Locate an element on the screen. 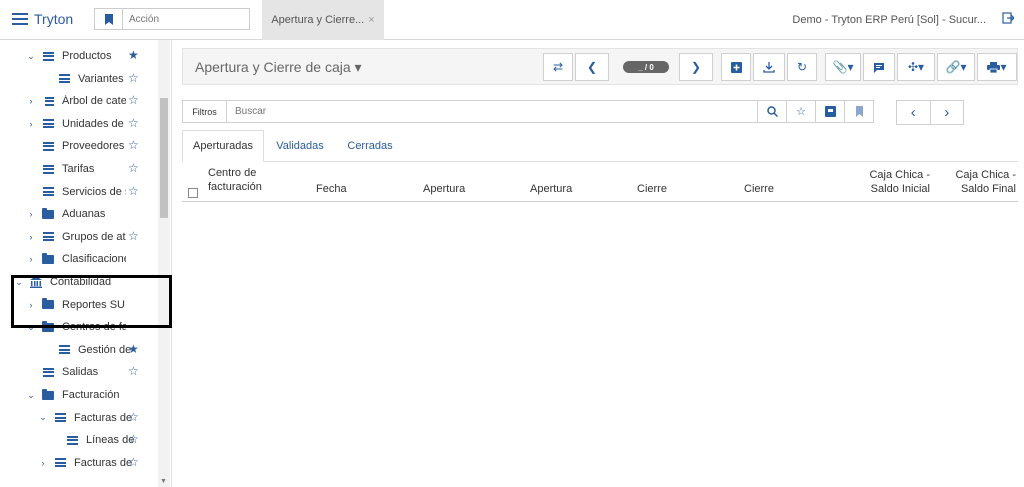  sidebar-item-label: Clasificaciones is located at coordinates (94, 259).